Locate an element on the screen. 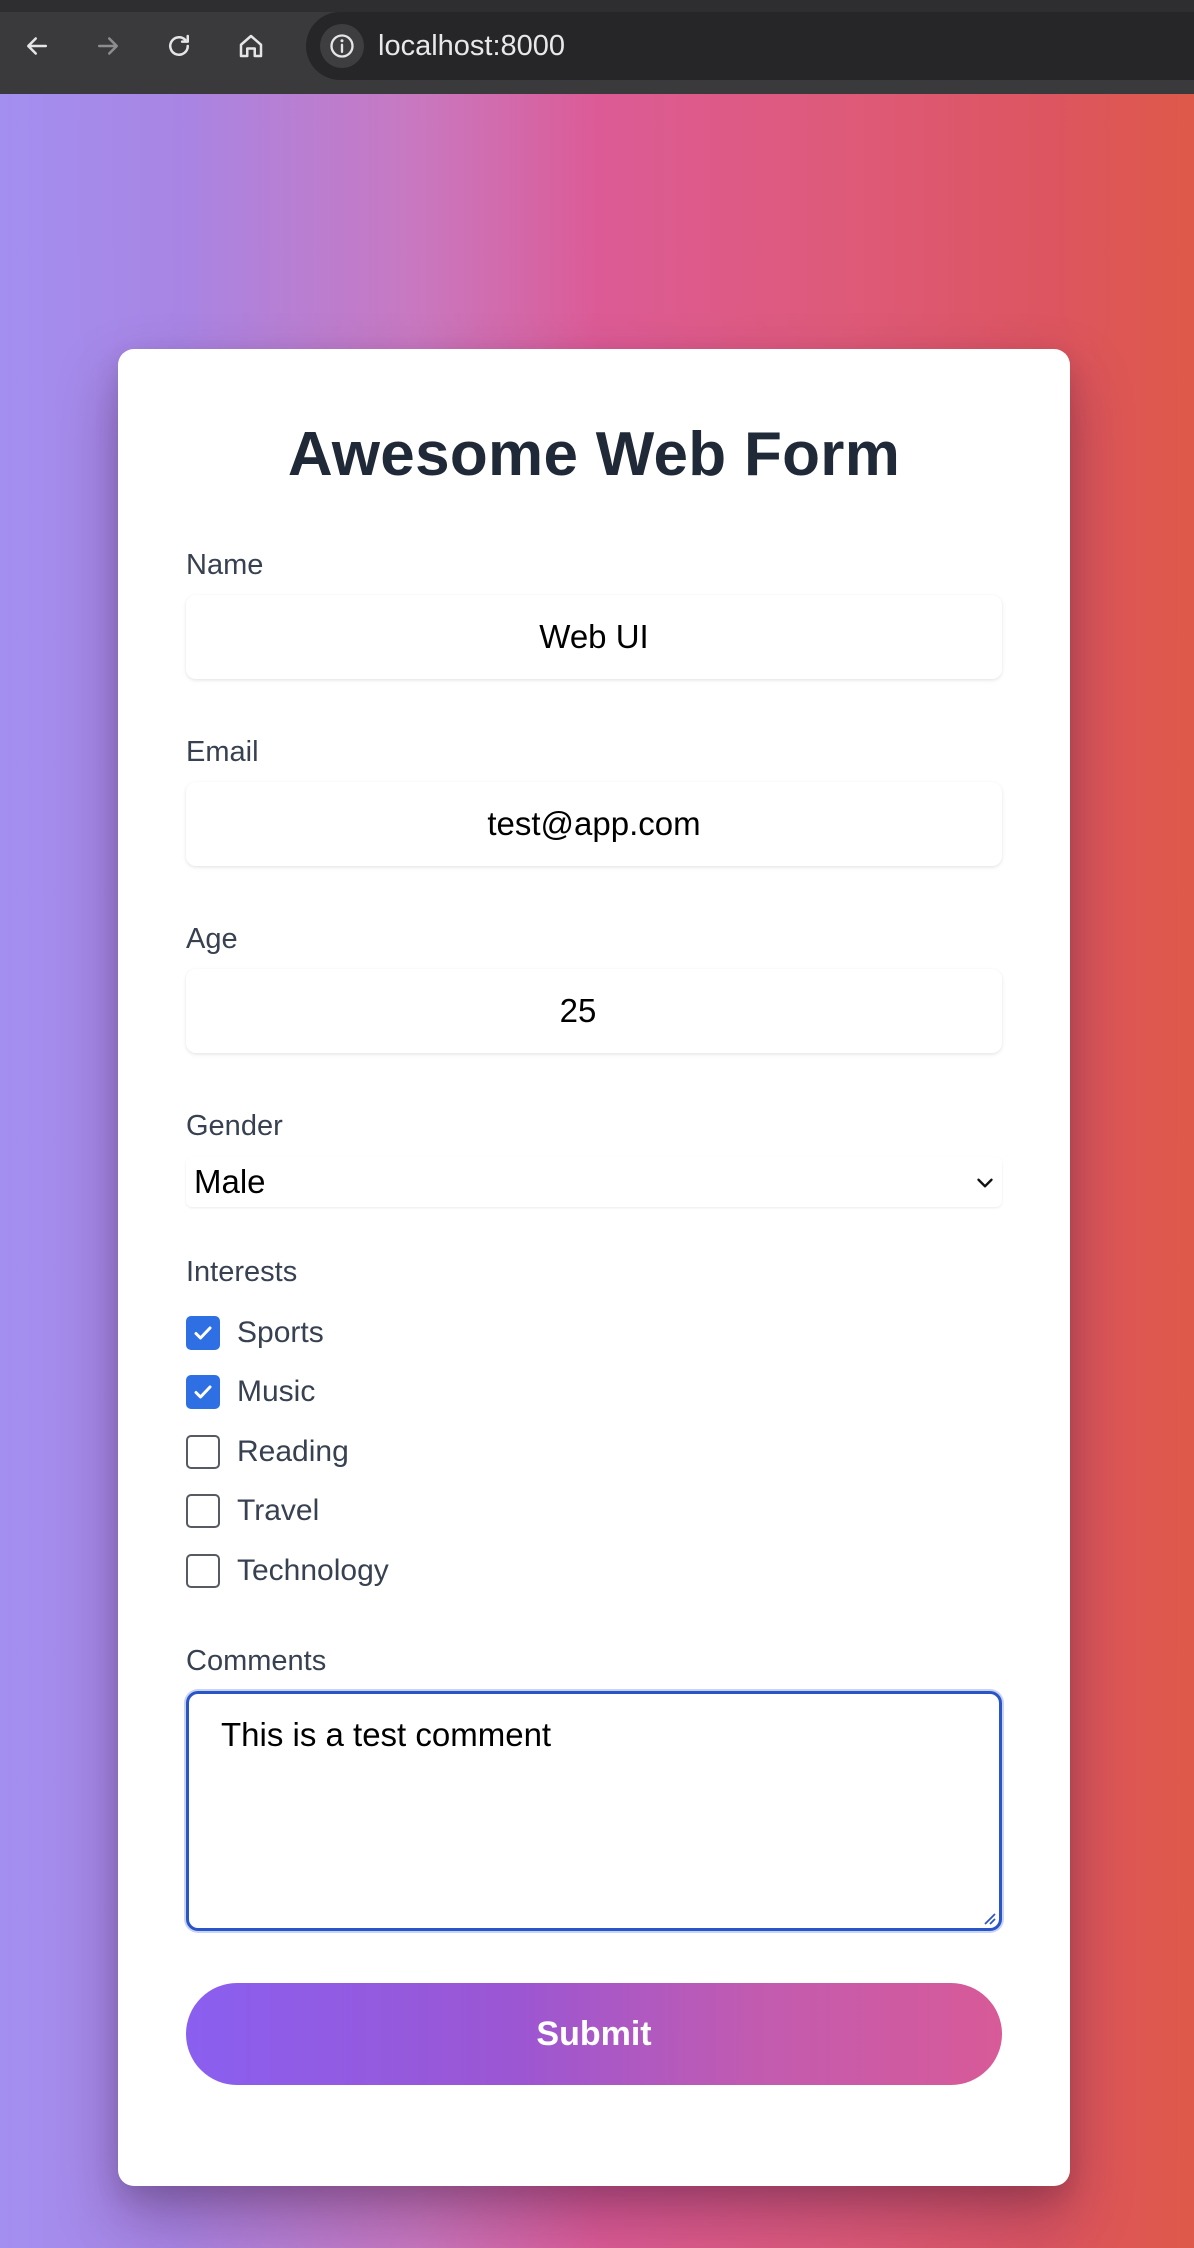  site-info-button is located at coordinates (342, 46).